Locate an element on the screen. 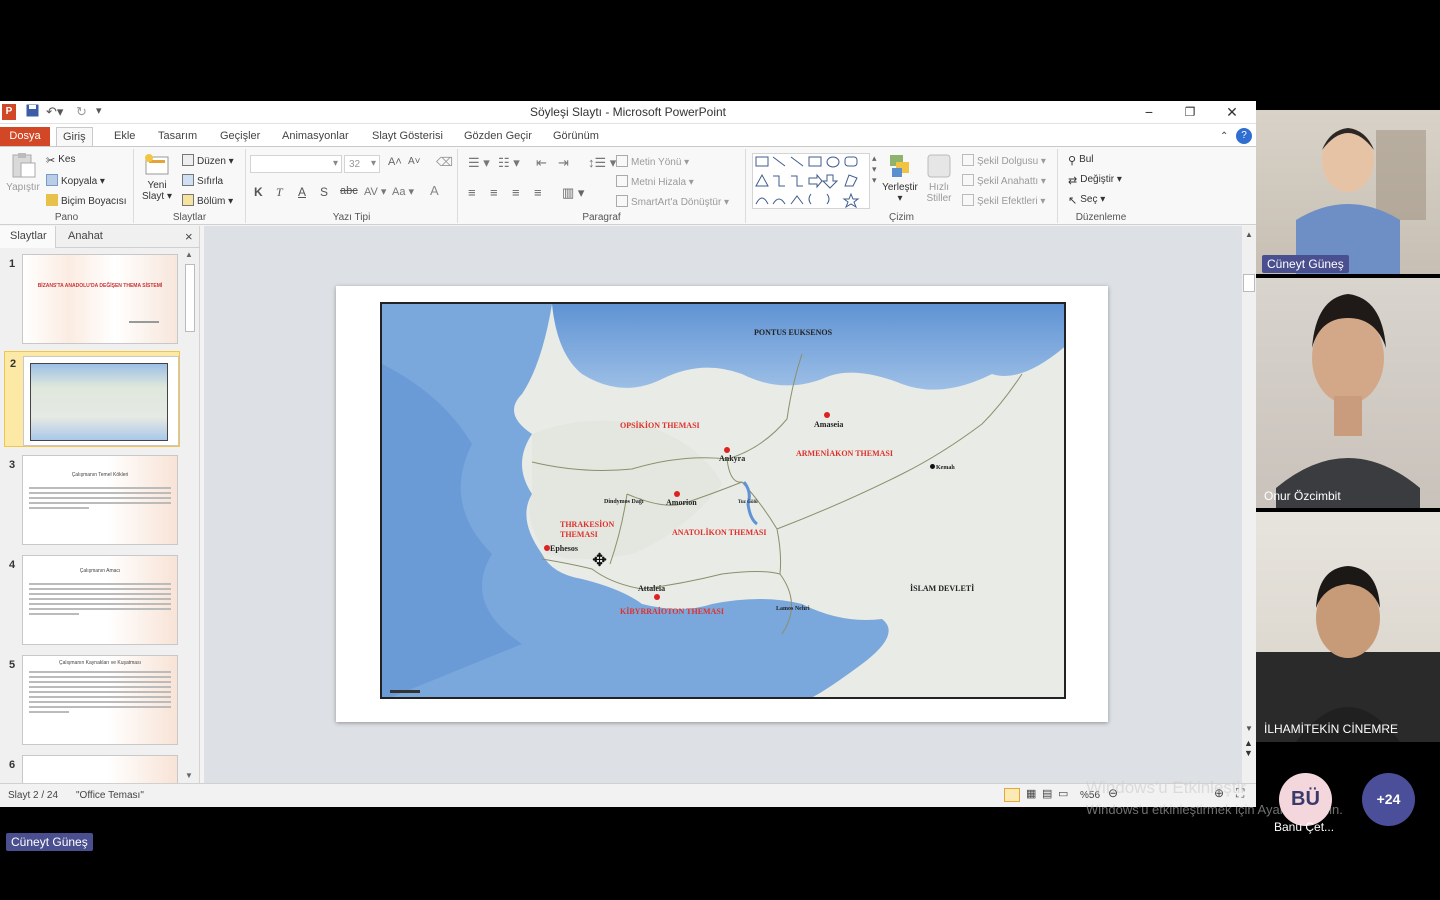  quick-styles-label-1: Hızlı is located at coordinates (939, 187).